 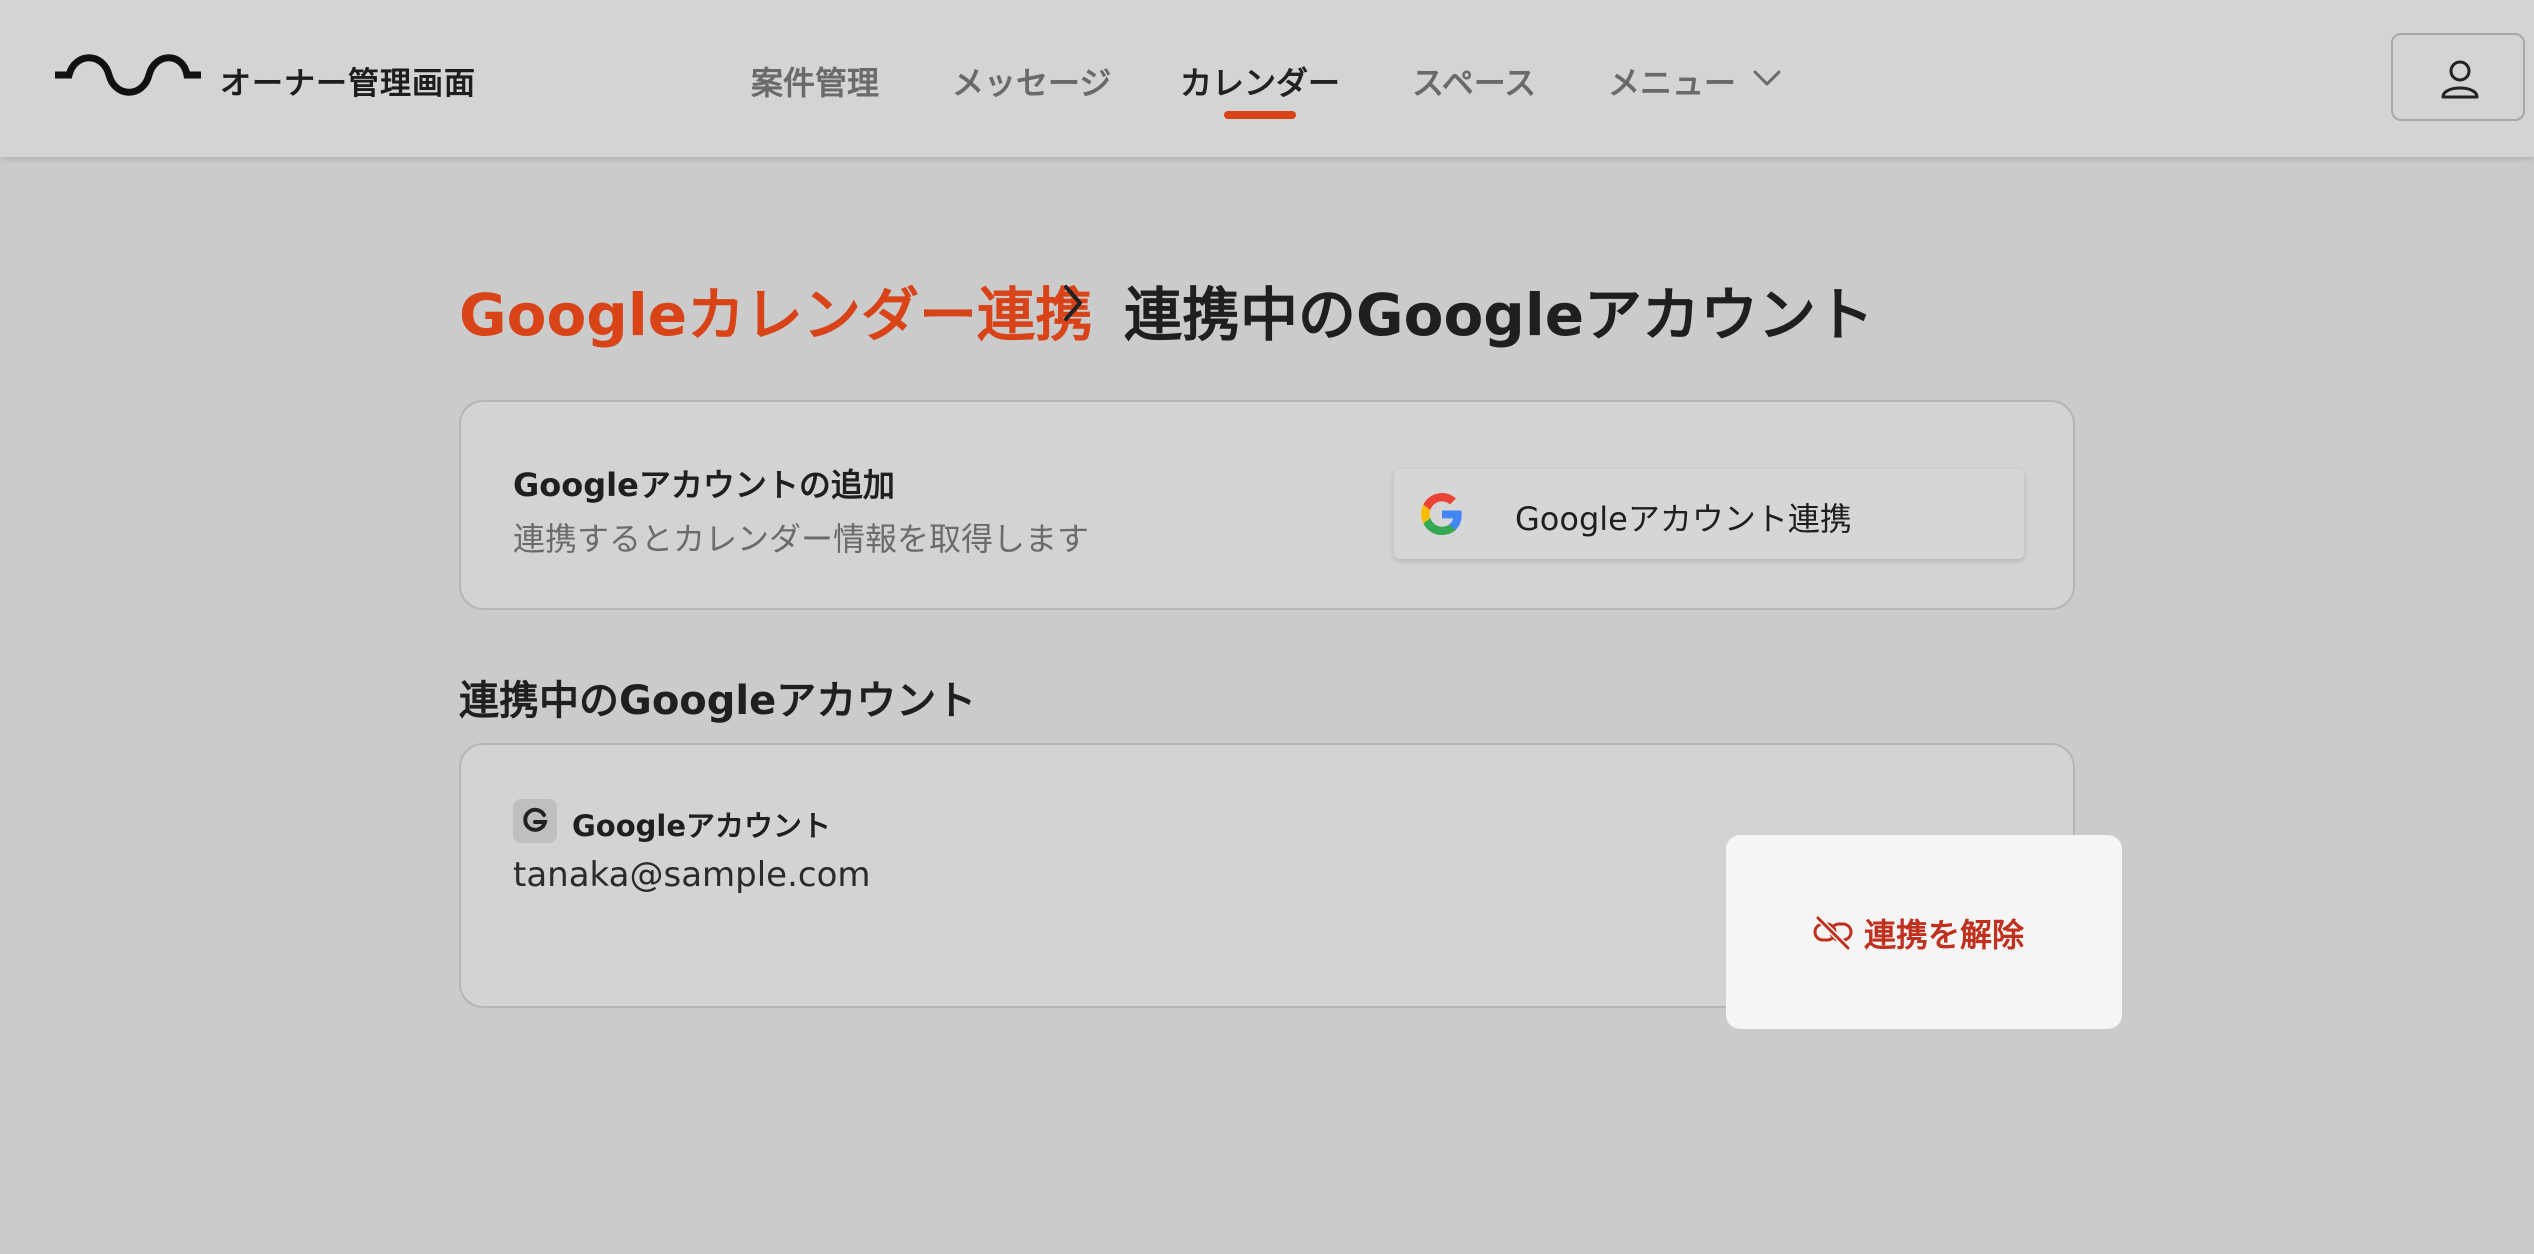 I want to click on google-account-badge, so click(x=535, y=821).